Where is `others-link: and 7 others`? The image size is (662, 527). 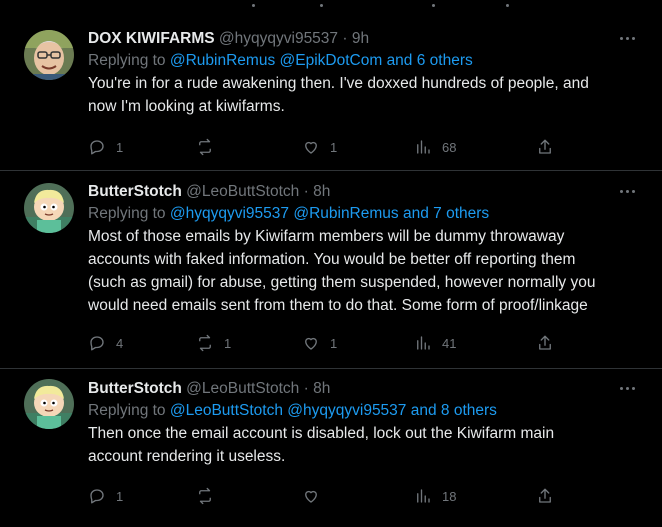 others-link: and 7 others is located at coordinates (446, 213).